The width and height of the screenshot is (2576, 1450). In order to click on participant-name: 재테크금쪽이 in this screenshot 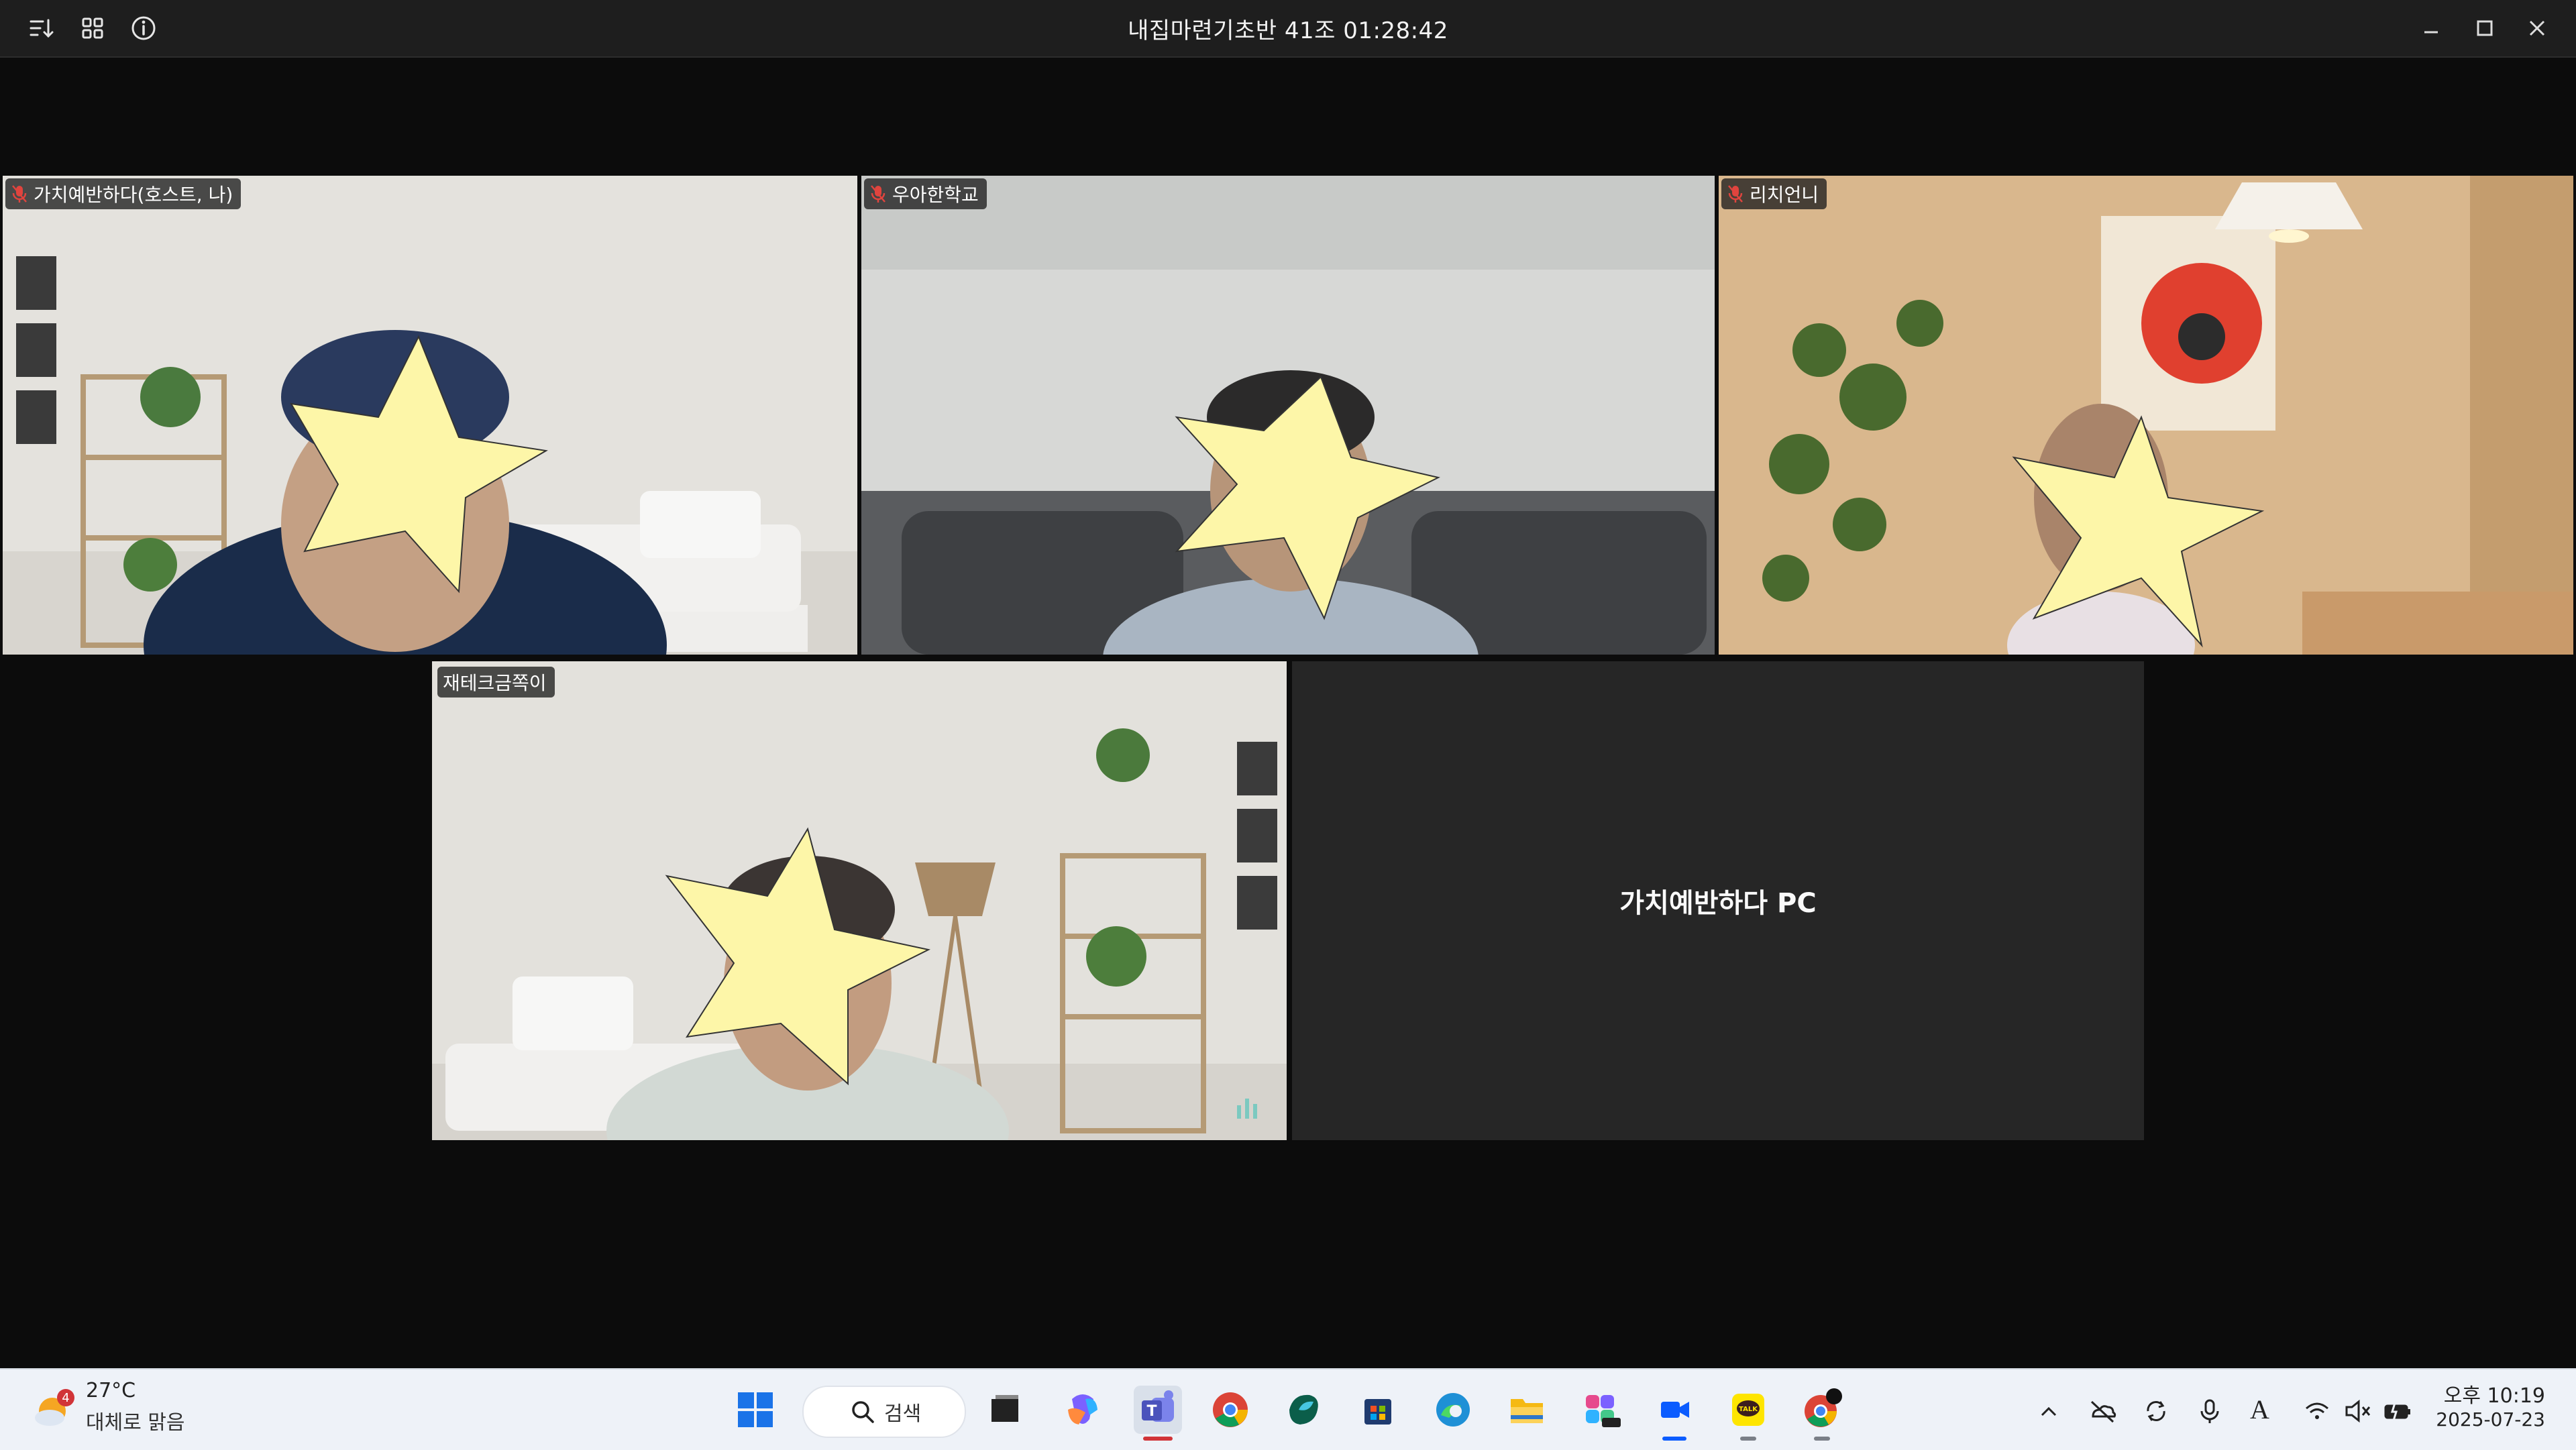, I will do `click(495, 683)`.